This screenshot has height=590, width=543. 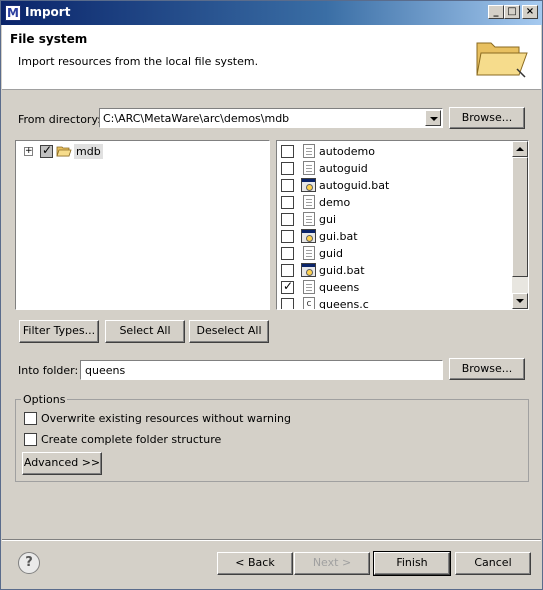 I want to click on list-item: gui, so click(x=396, y=219).